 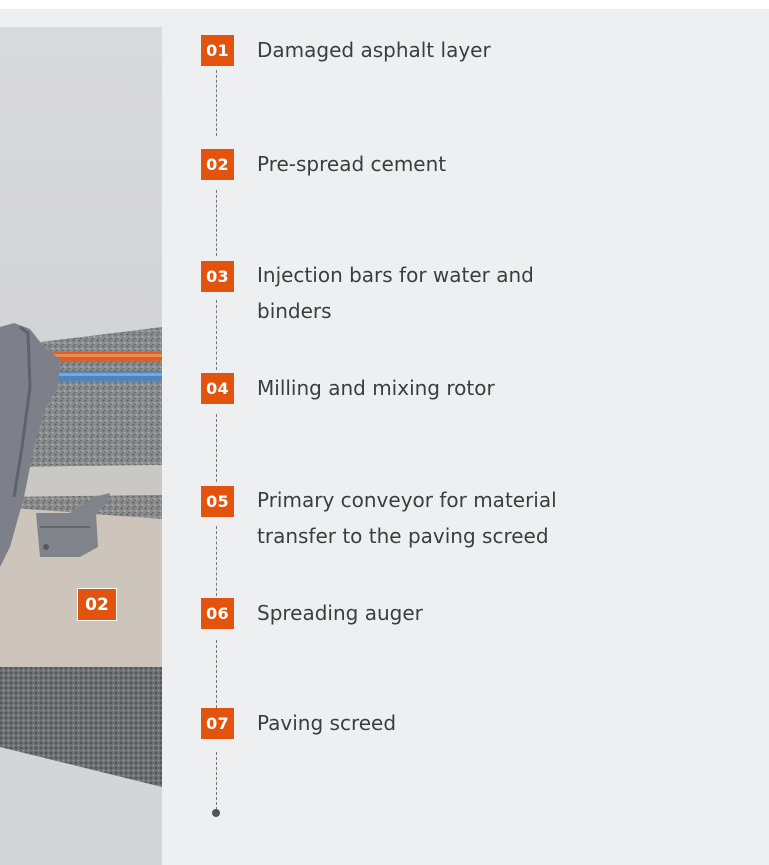 I want to click on step-number-badge: 03, so click(x=217, y=276).